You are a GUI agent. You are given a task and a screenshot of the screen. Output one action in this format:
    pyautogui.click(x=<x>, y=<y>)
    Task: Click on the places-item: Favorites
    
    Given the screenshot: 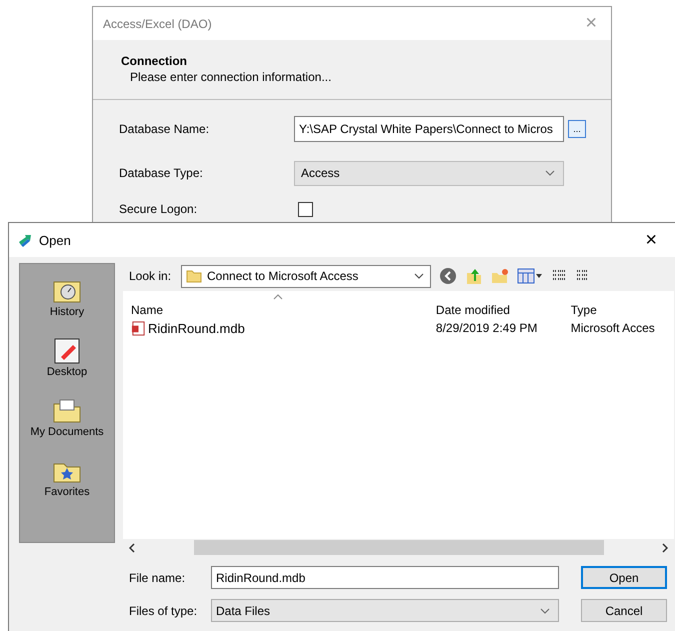 What is the action you would take?
    pyautogui.click(x=67, y=484)
    